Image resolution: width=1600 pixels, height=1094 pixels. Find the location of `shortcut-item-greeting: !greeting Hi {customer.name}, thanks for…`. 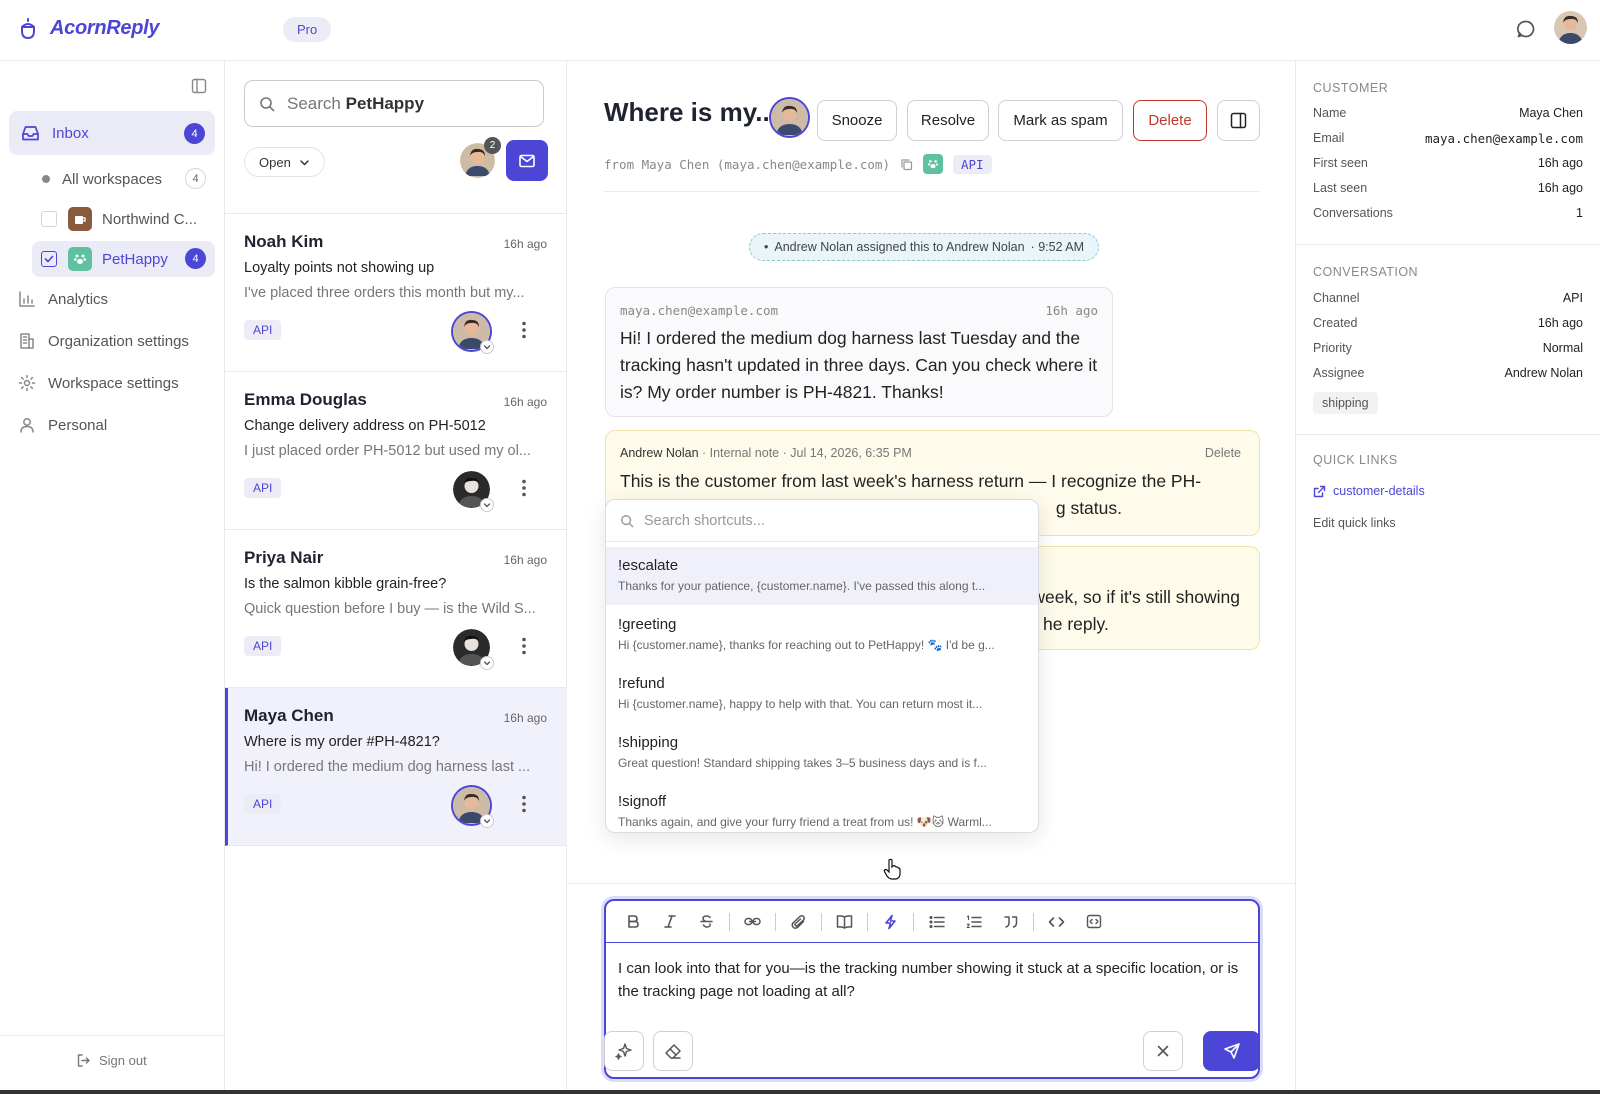

shortcut-item-greeting: !greeting Hi {customer.name}, thanks for… is located at coordinates (822, 635).